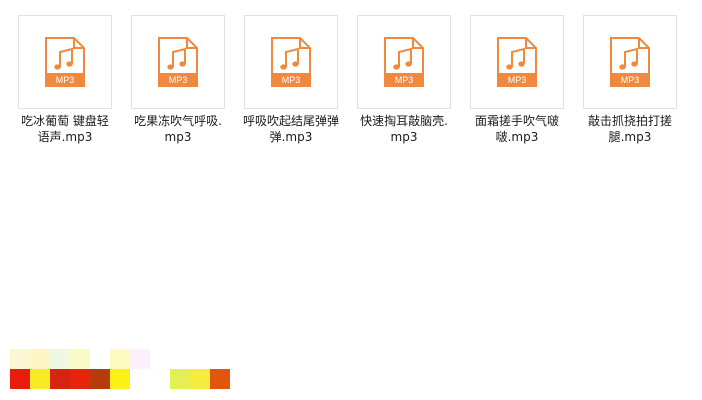 This screenshot has height=400, width=702. I want to click on file-item: MP3 吃果冻吹气呼吸.mp3, so click(178, 80).